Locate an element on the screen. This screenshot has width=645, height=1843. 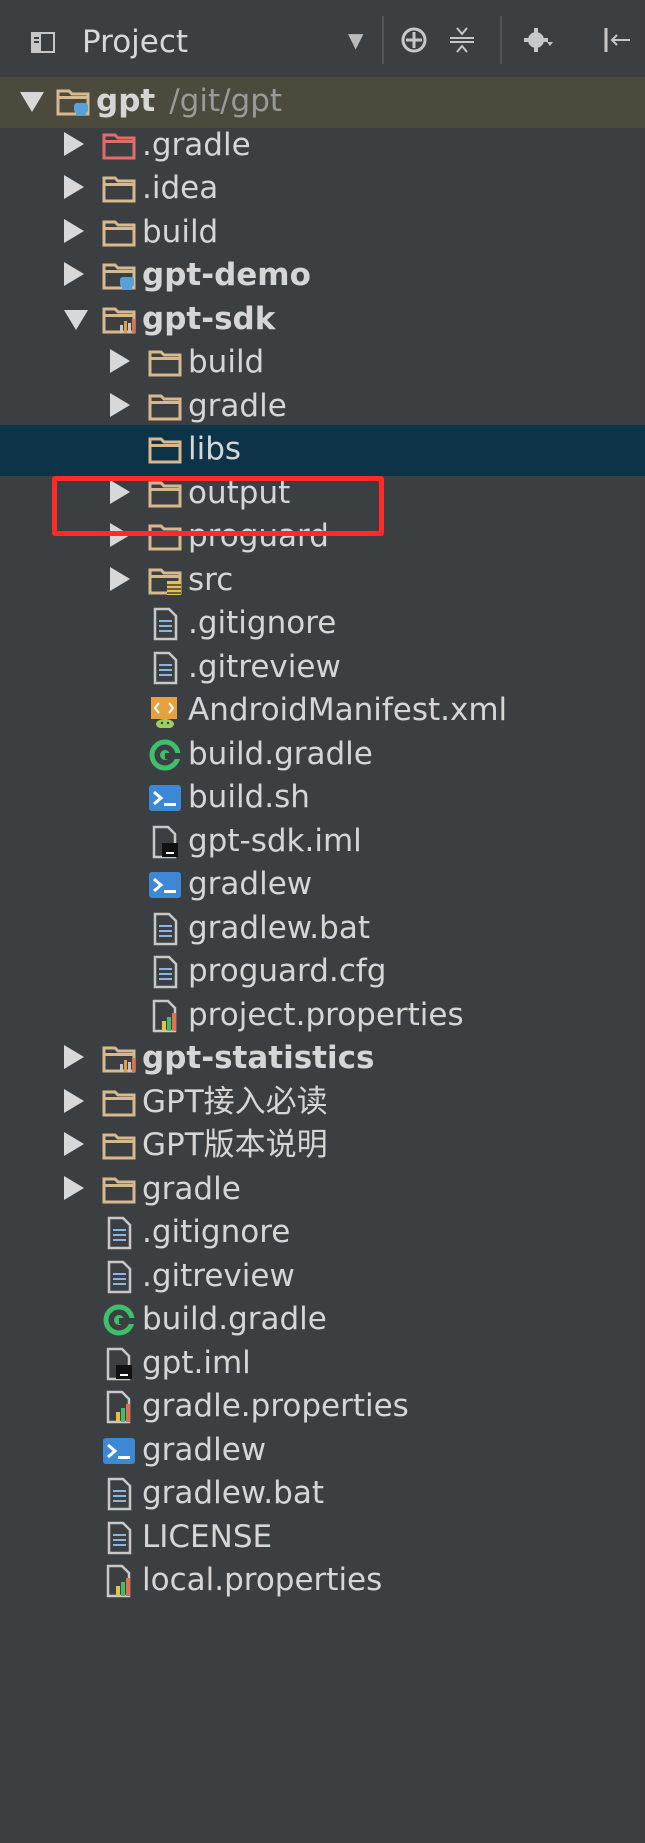
collapse-all-icon is located at coordinates (462, 40).